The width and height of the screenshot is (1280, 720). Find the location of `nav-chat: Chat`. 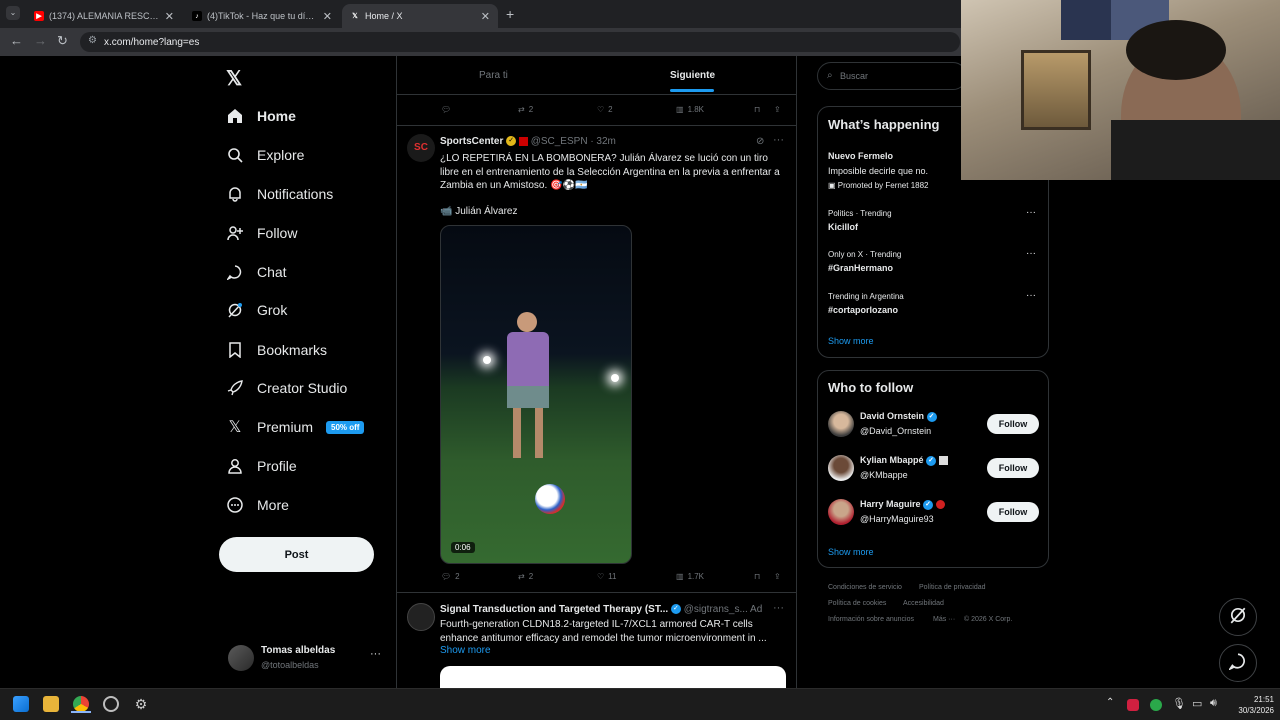

nav-chat: Chat is located at coordinates (256, 272).